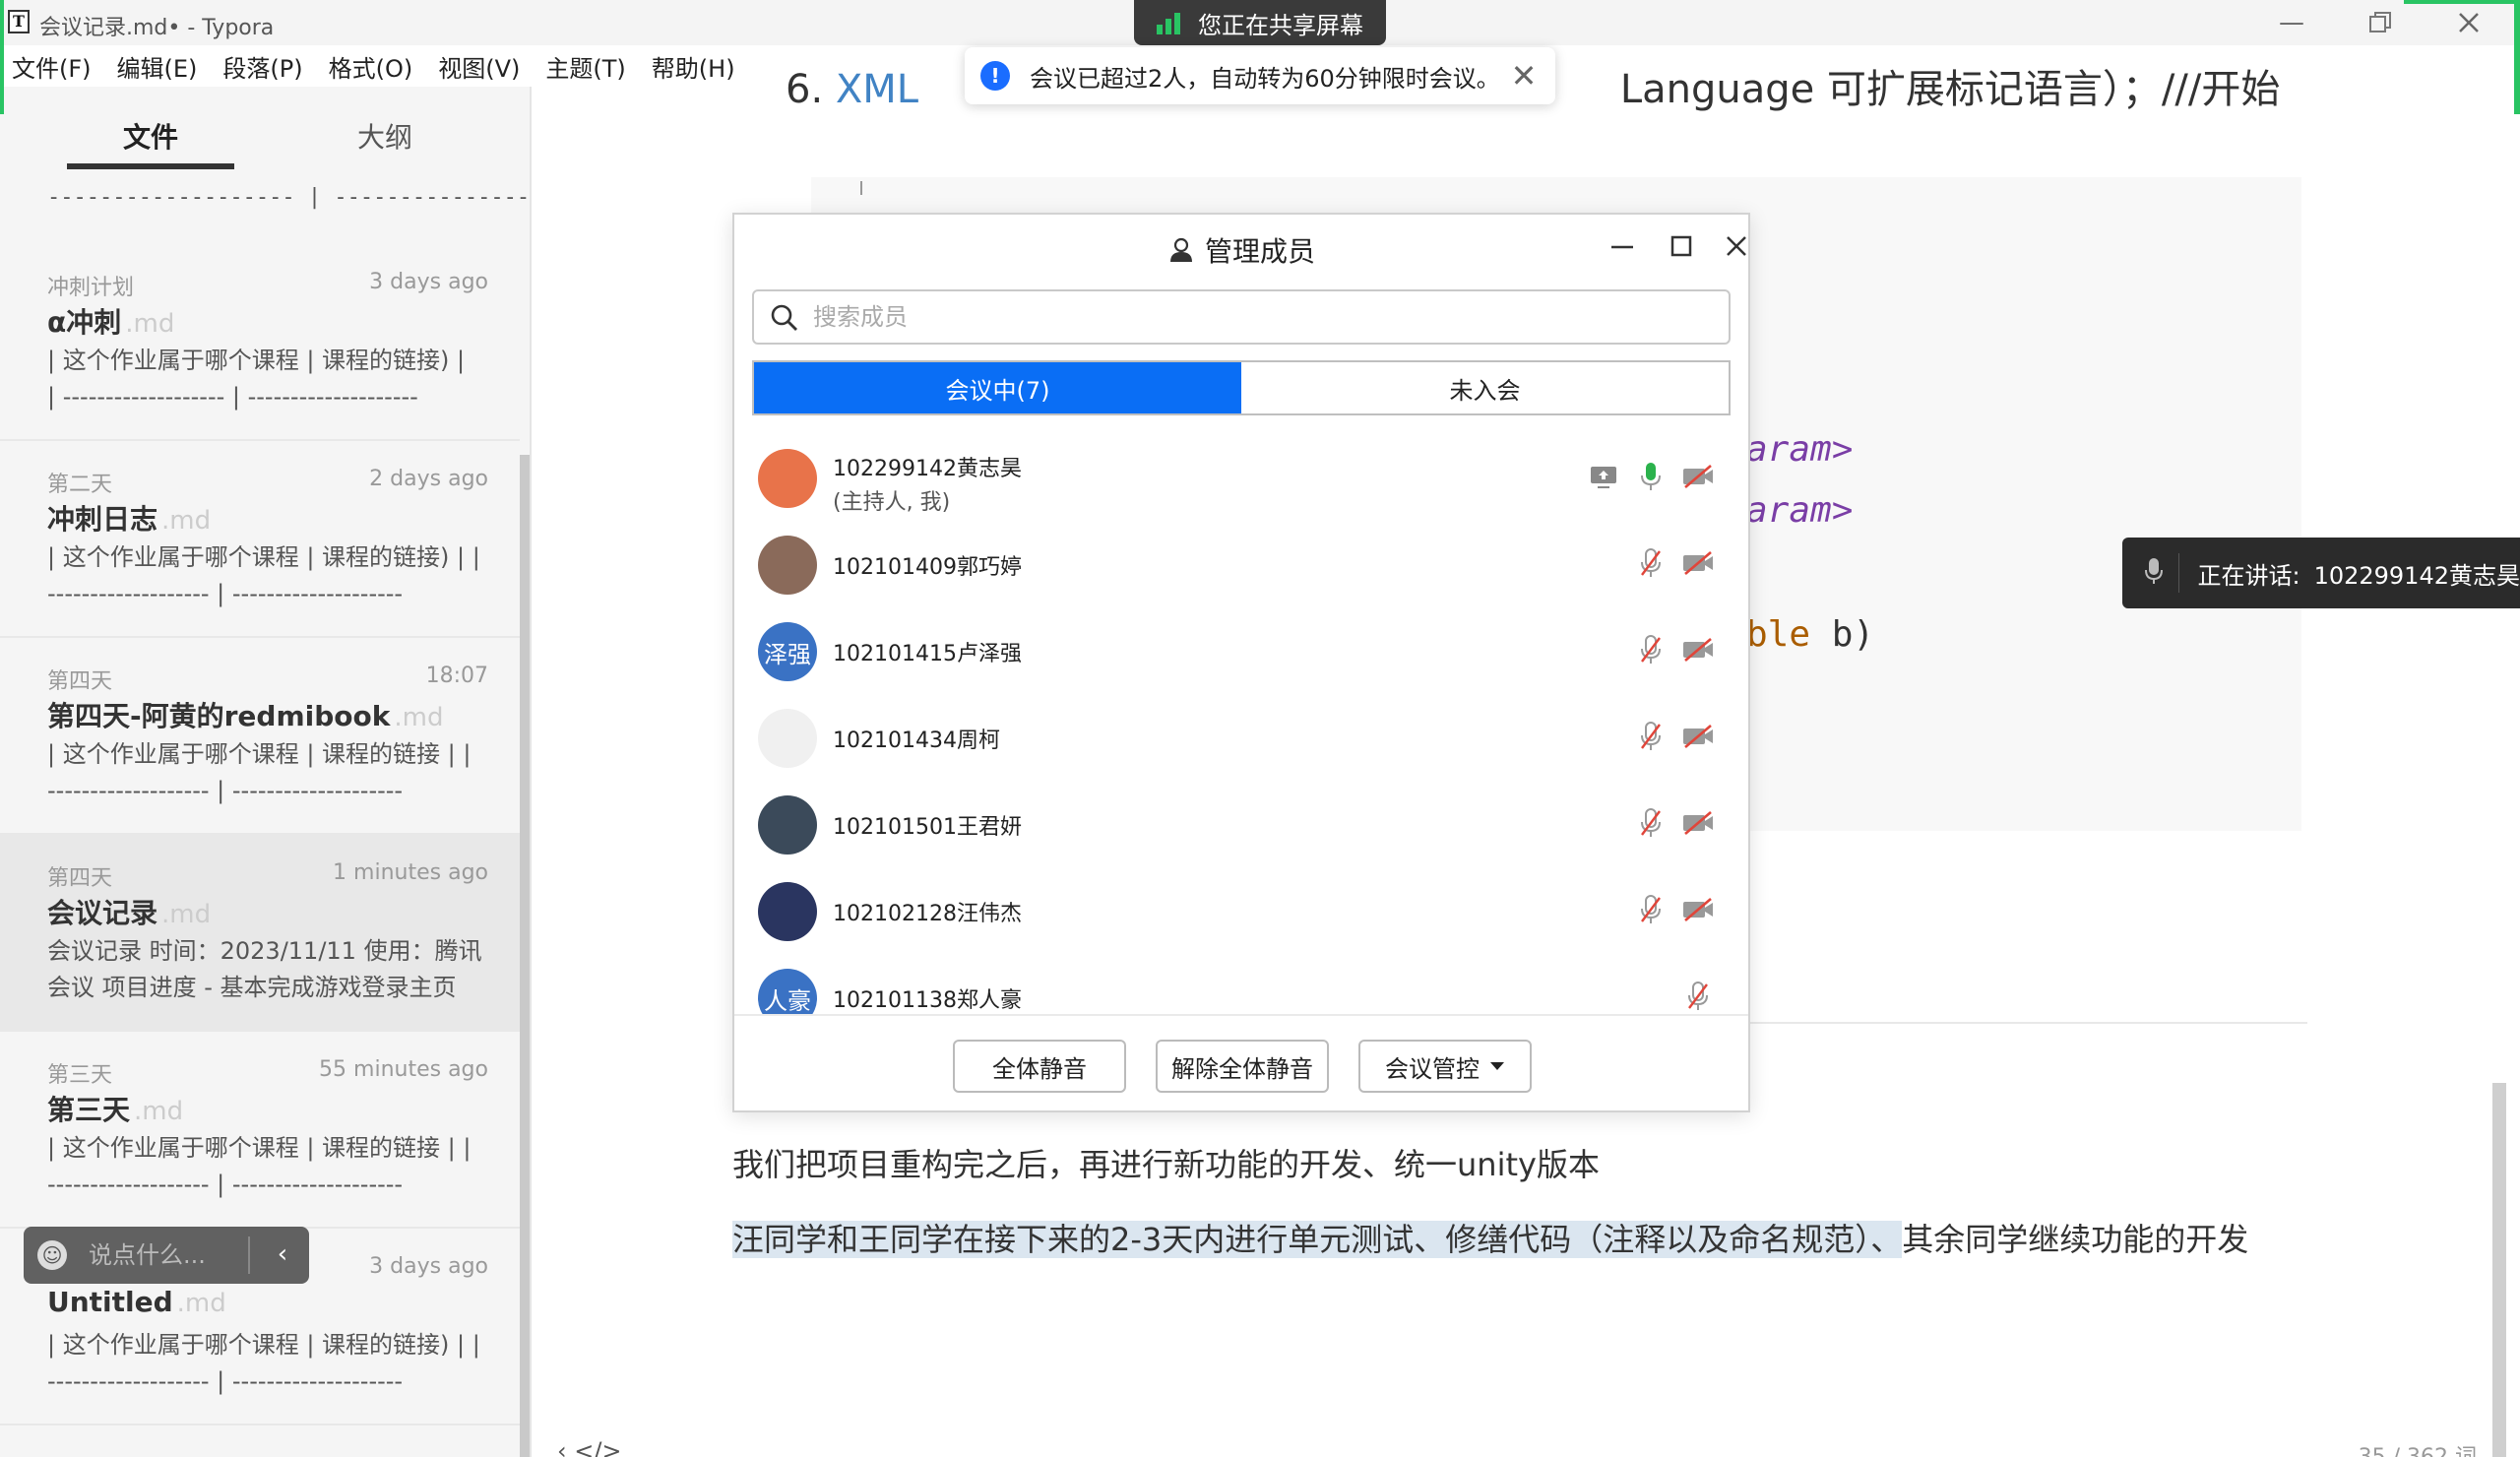 This screenshot has width=2520, height=1457. What do you see at coordinates (1432, 1068) in the screenshot?
I see `meeting-control-label: 会议管控` at bounding box center [1432, 1068].